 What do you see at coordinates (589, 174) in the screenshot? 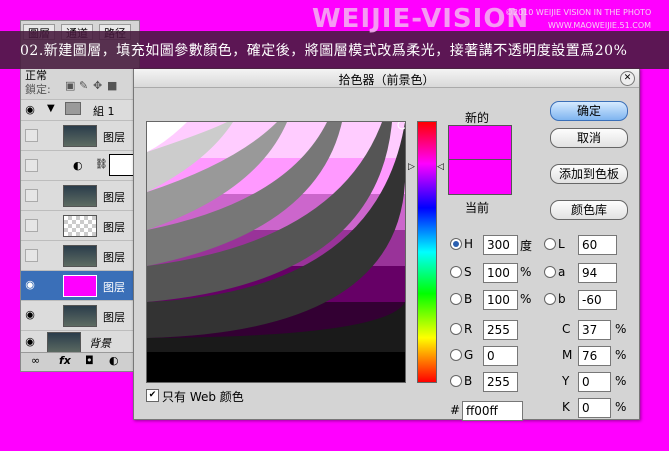
I see `add-to-swatches-button: 添加到色板` at bounding box center [589, 174].